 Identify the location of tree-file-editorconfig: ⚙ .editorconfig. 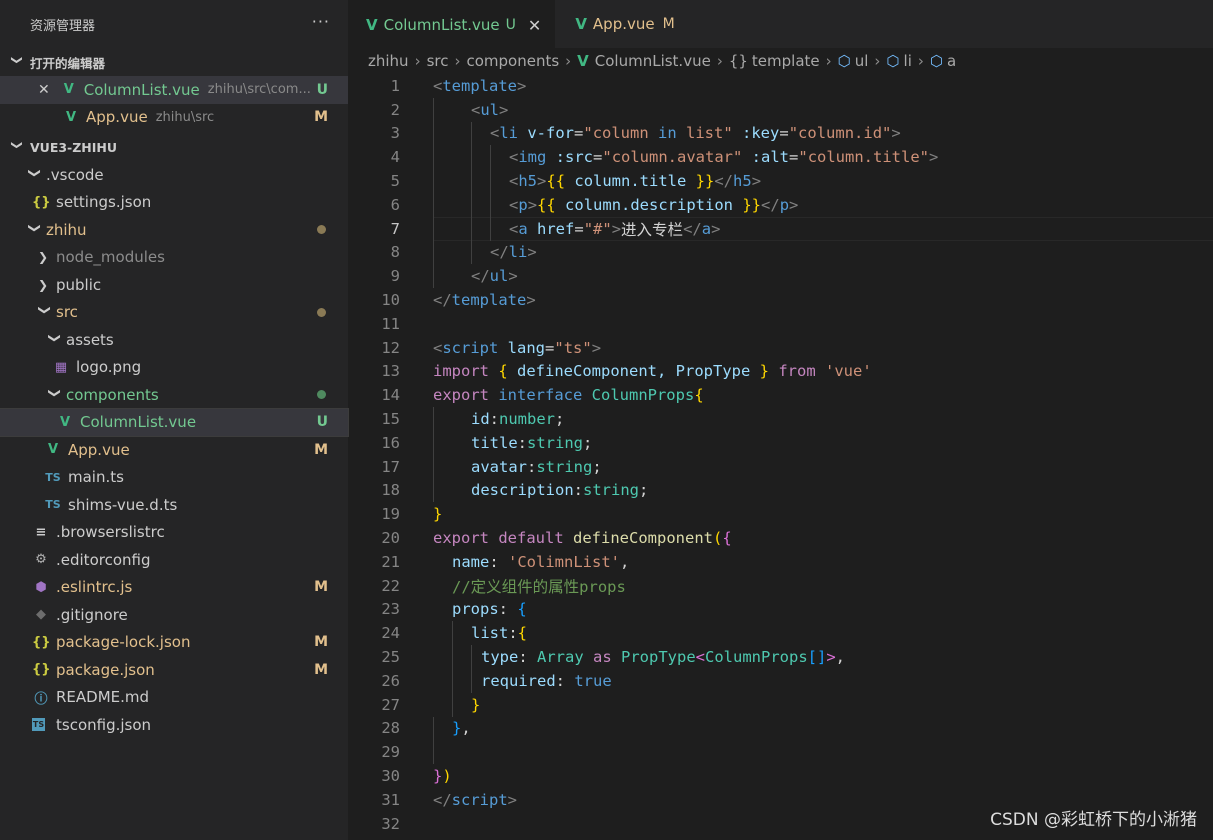
(174, 560).